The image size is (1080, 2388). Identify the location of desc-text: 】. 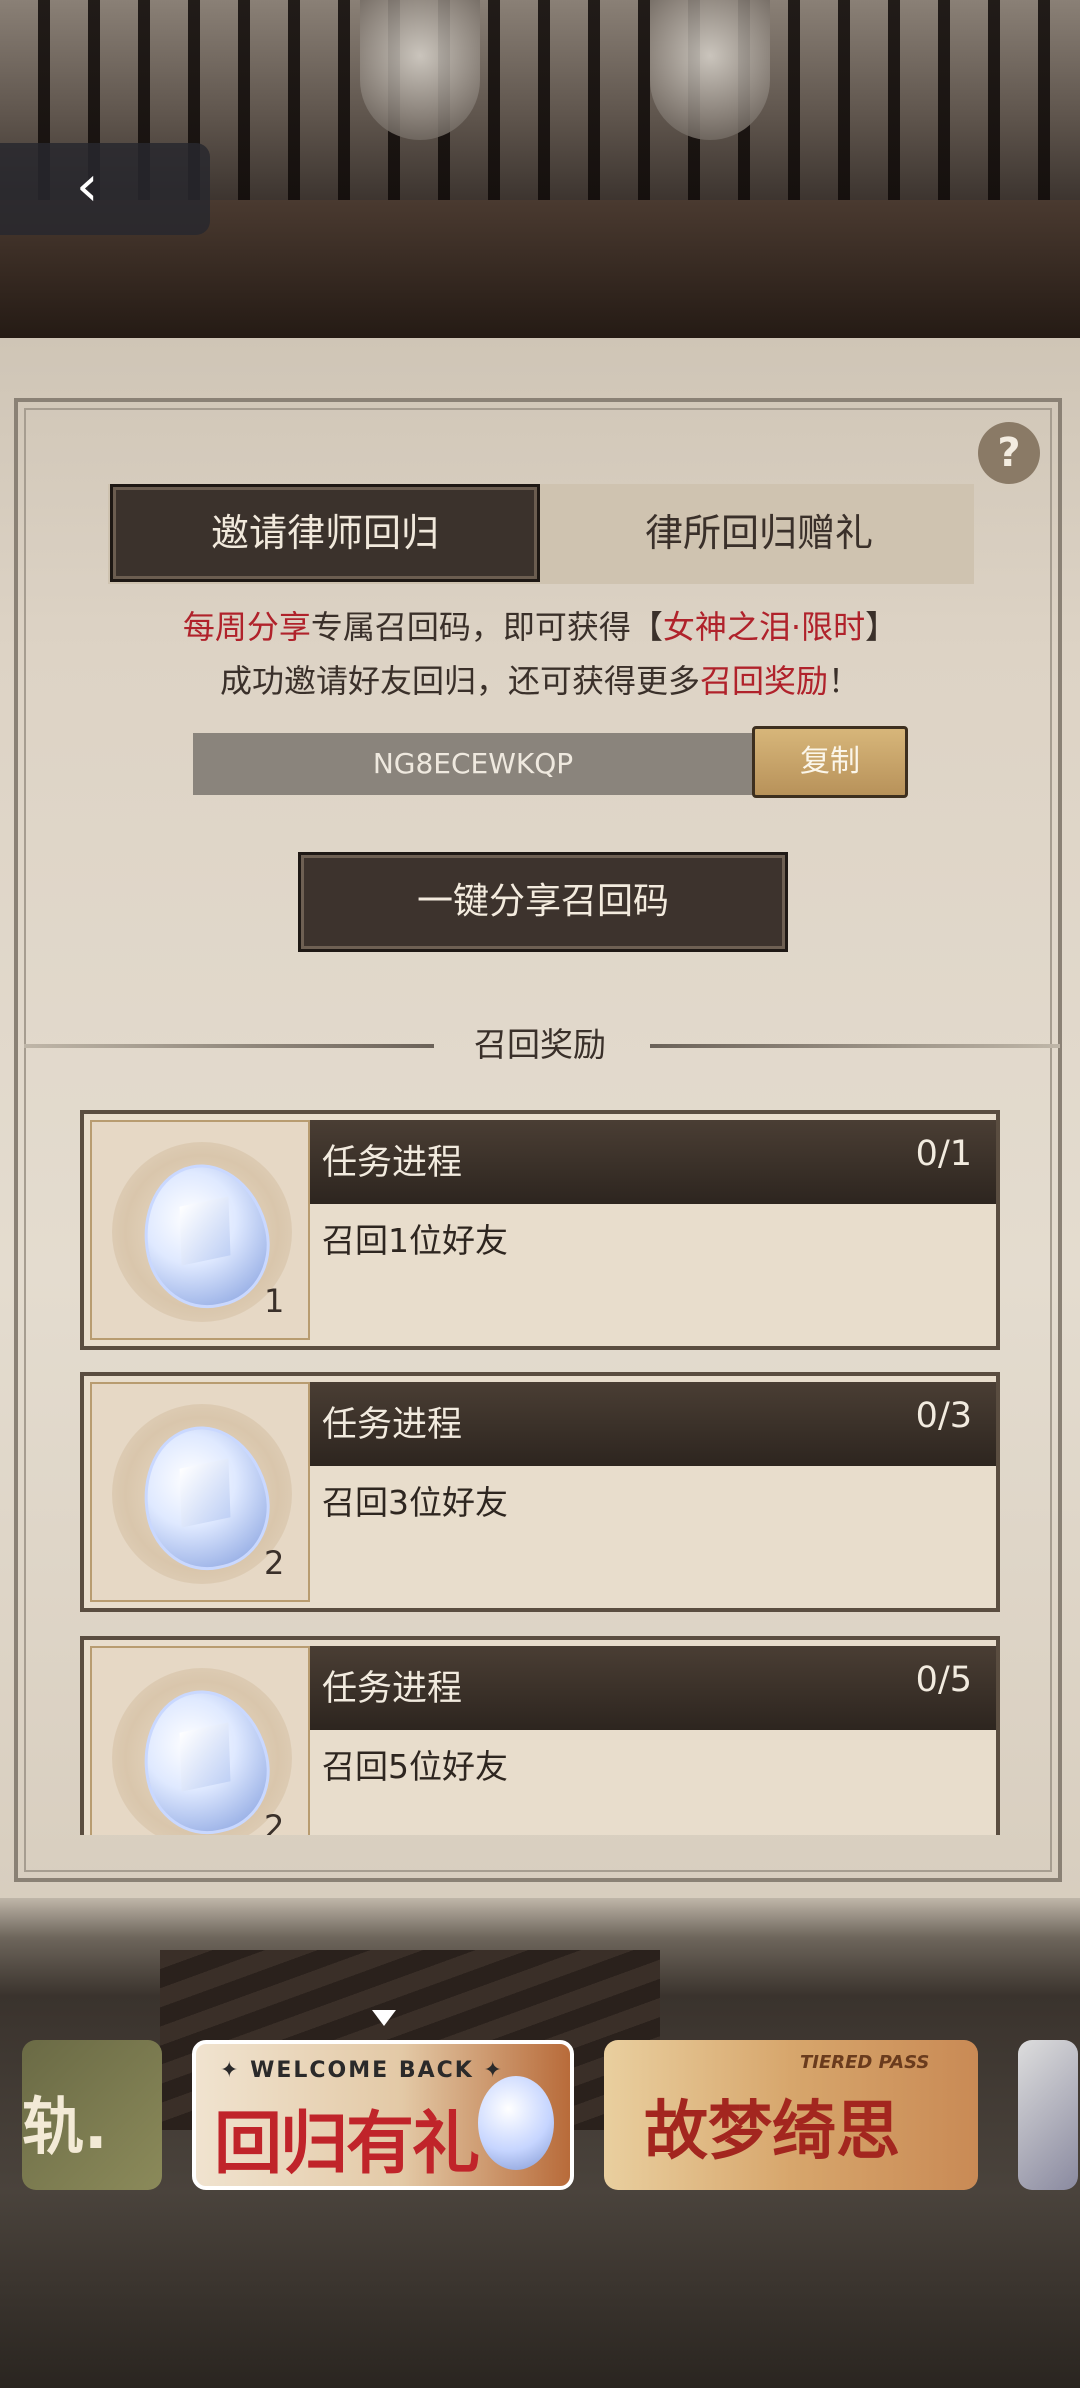
(881, 627).